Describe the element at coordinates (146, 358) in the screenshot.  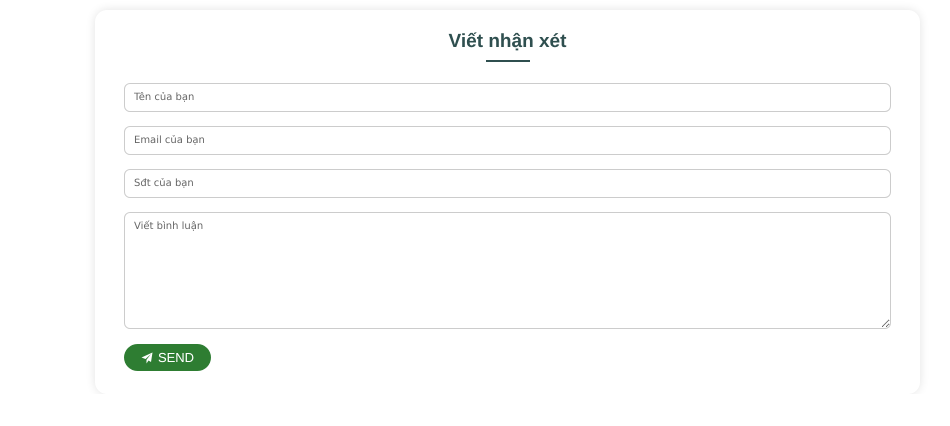
I see `send-icon` at that location.